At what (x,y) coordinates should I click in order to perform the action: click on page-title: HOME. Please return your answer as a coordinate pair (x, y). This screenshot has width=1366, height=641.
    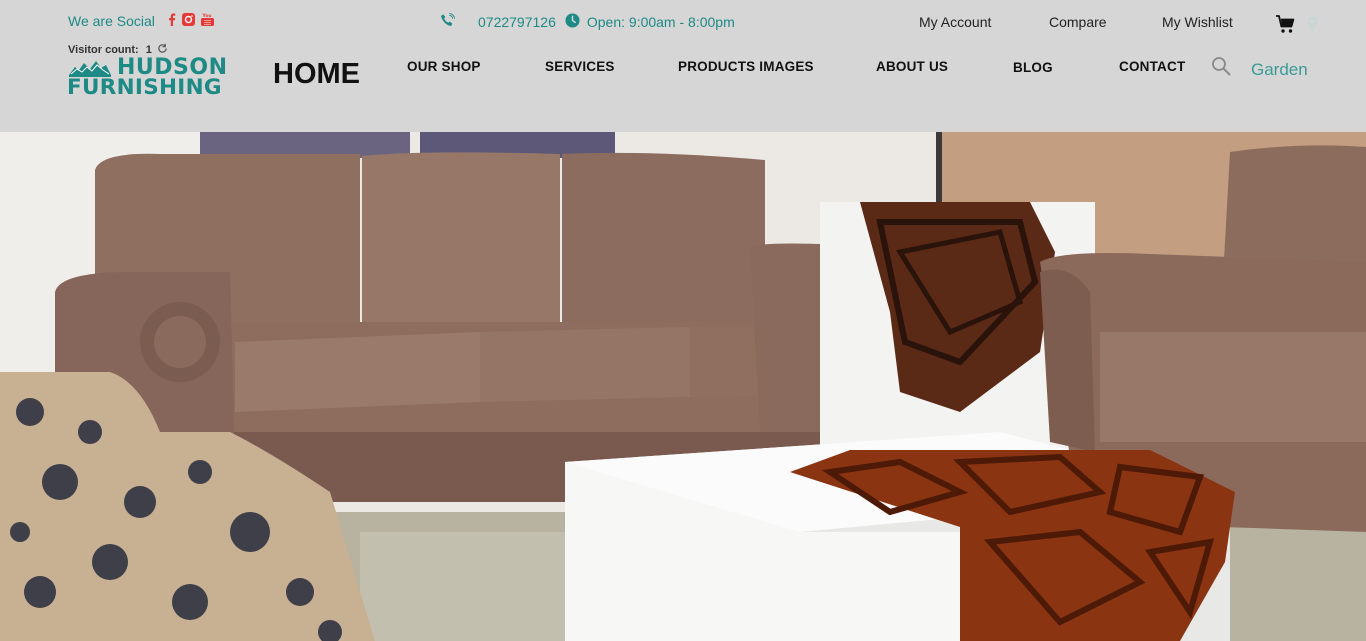
    Looking at the image, I should click on (316, 74).